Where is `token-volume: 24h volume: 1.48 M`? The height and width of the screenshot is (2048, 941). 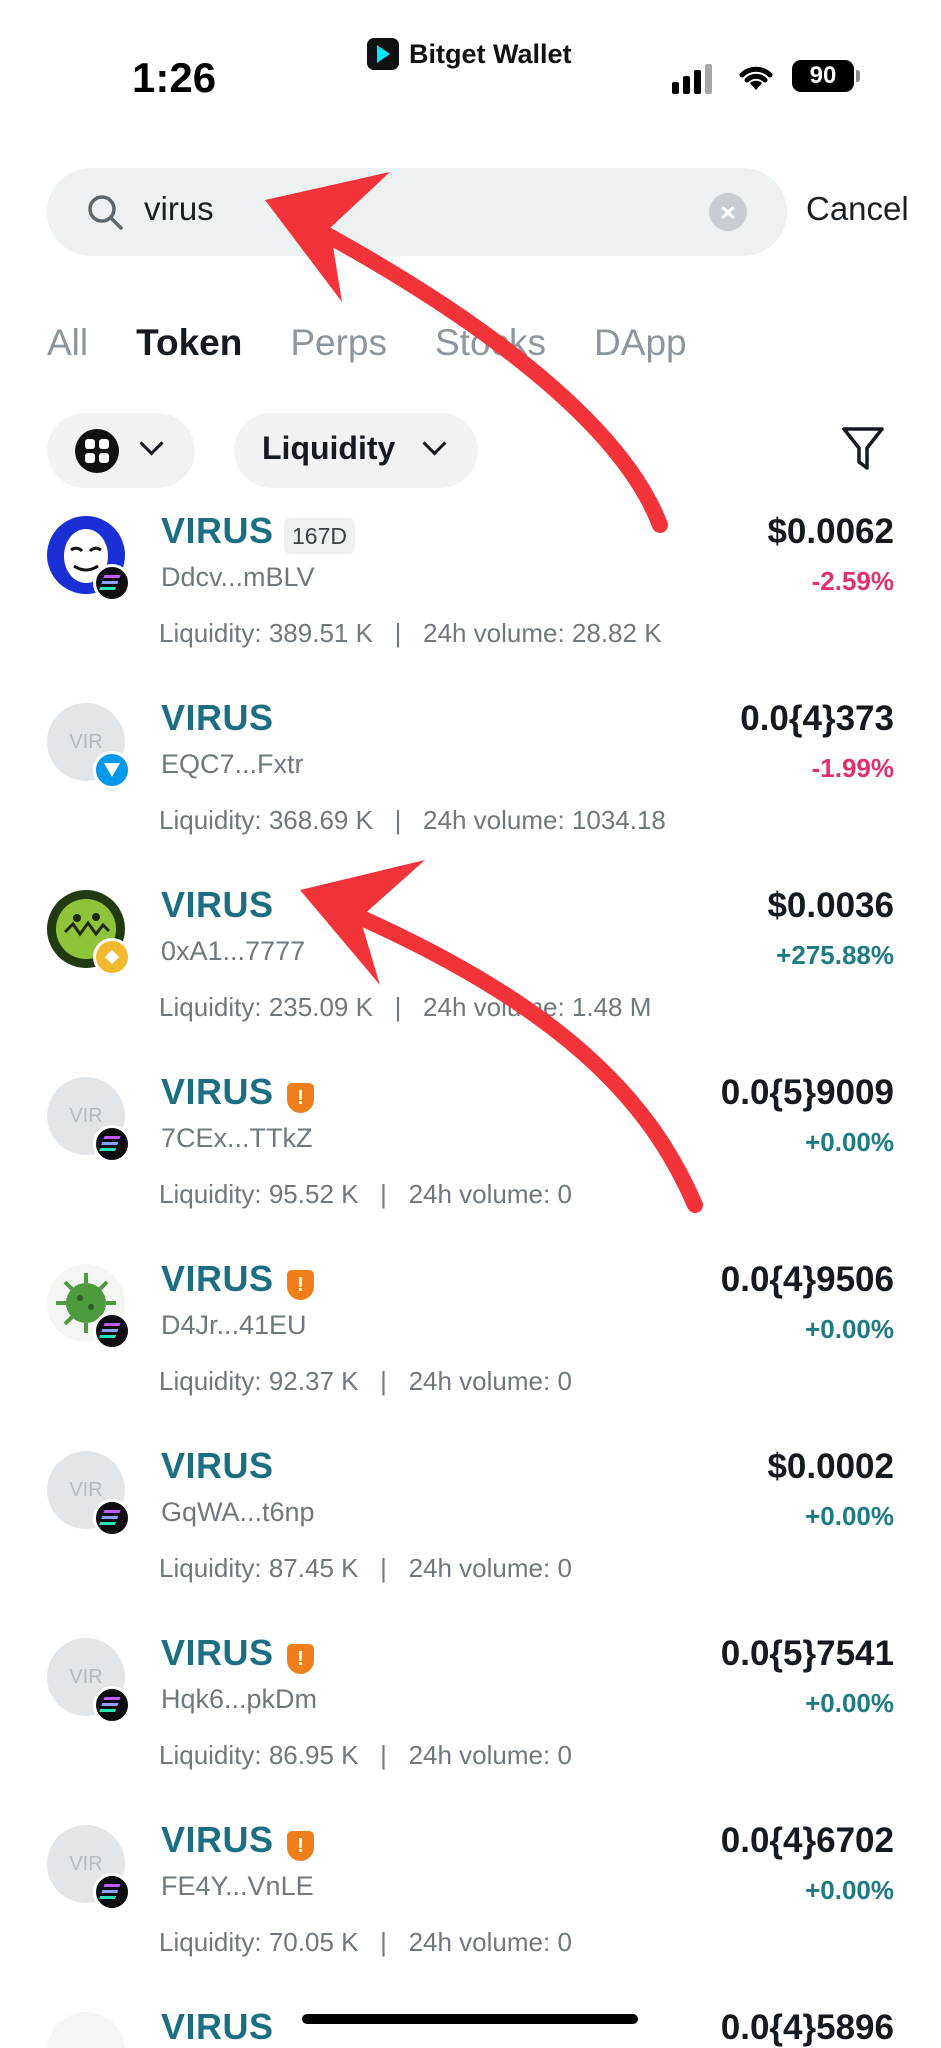
token-volume: 24h volume: 1.48 M is located at coordinates (537, 1007).